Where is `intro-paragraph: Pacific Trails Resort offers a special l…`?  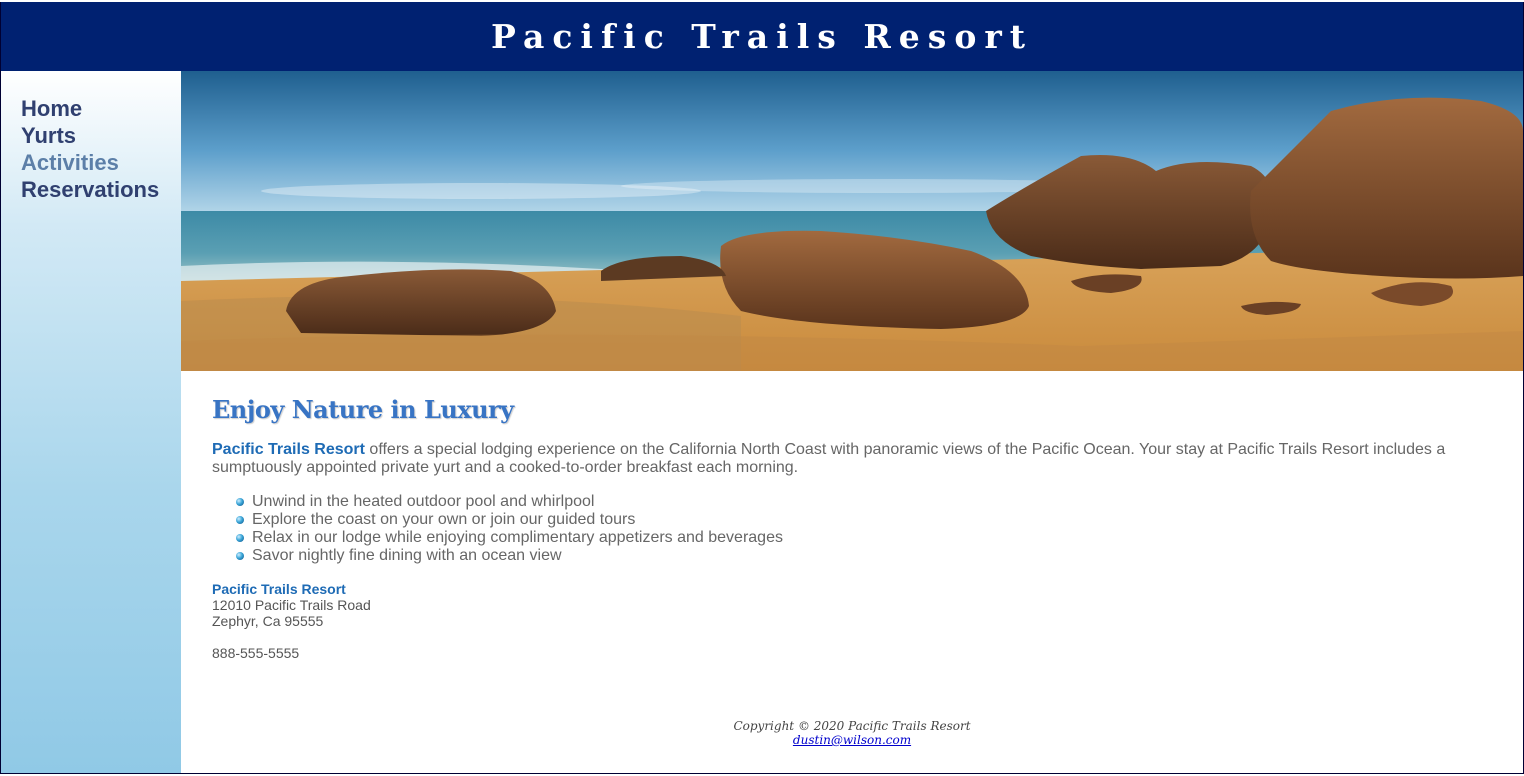 intro-paragraph: Pacific Trails Resort offers a special l… is located at coordinates (842, 459).